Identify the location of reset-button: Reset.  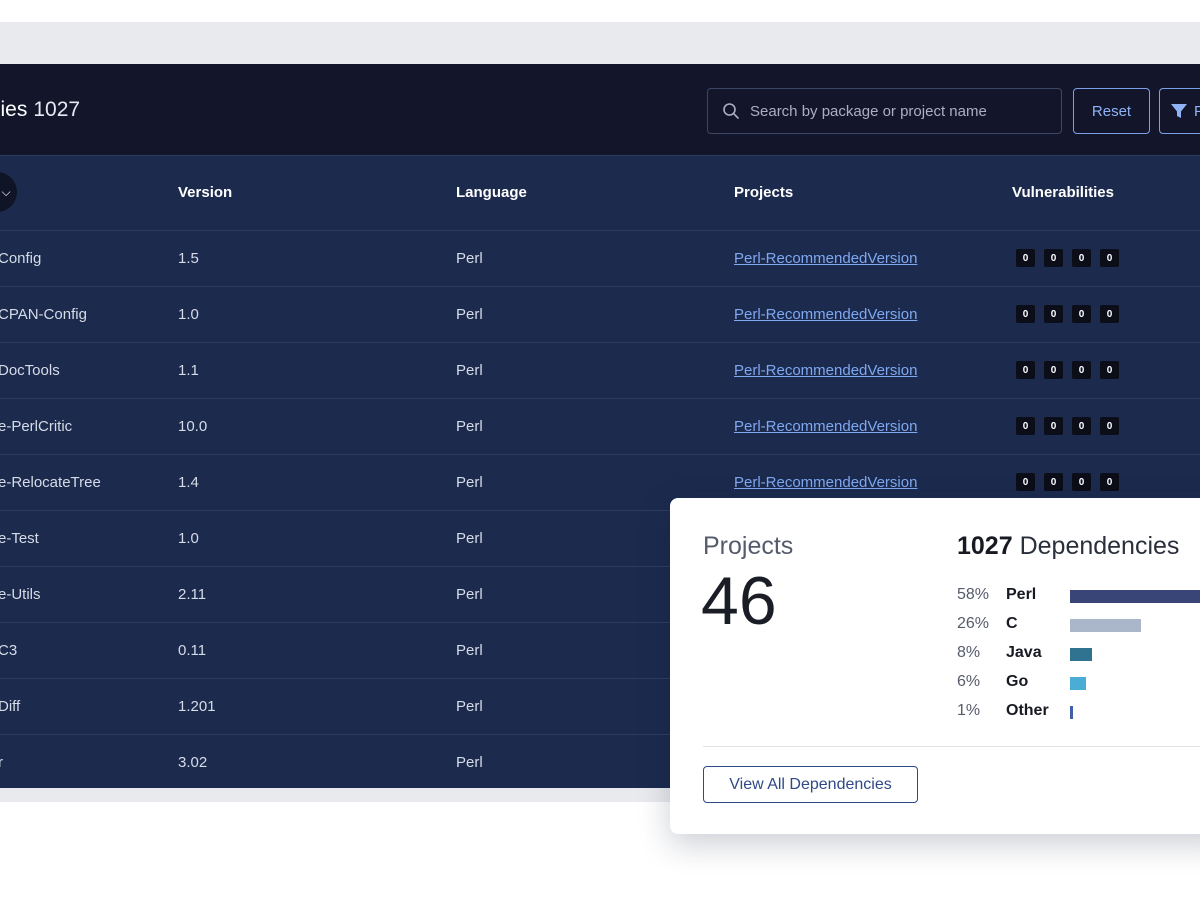
(1111, 111).